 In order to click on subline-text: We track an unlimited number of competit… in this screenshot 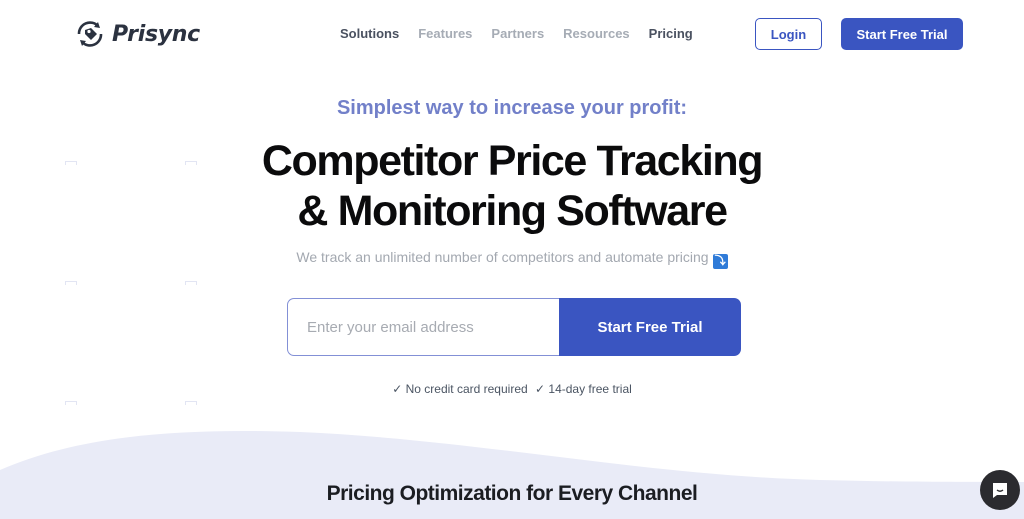, I will do `click(502, 257)`.